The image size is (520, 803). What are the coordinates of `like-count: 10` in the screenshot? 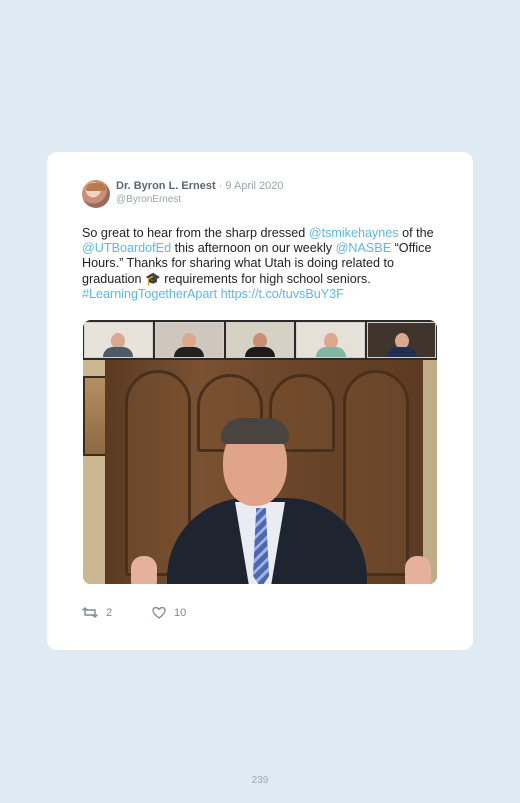 It's located at (180, 612).